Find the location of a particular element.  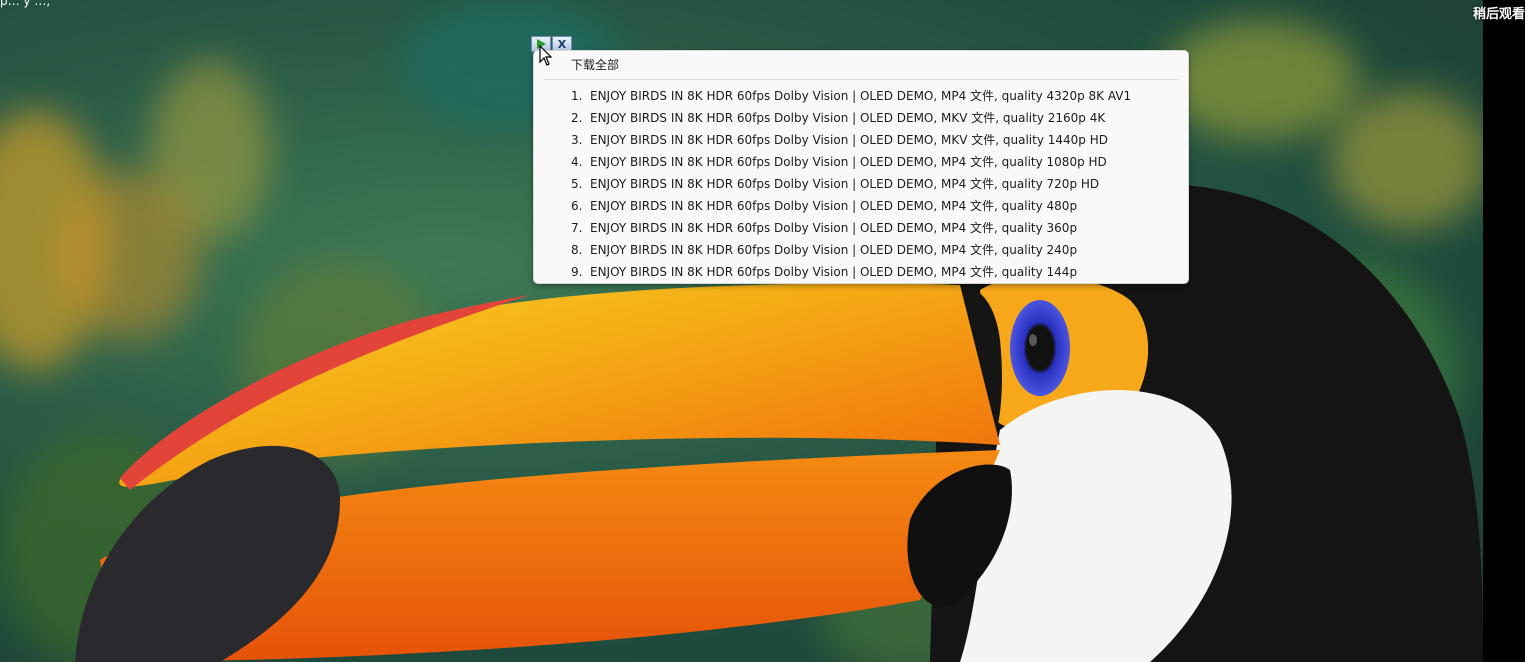

item-index: 4. is located at coordinates (577, 162).